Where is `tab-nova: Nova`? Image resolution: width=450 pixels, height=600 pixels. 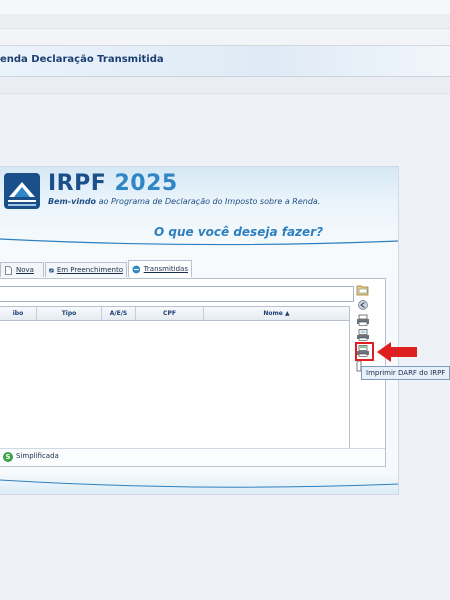 tab-nova: Nova is located at coordinates (22, 269).